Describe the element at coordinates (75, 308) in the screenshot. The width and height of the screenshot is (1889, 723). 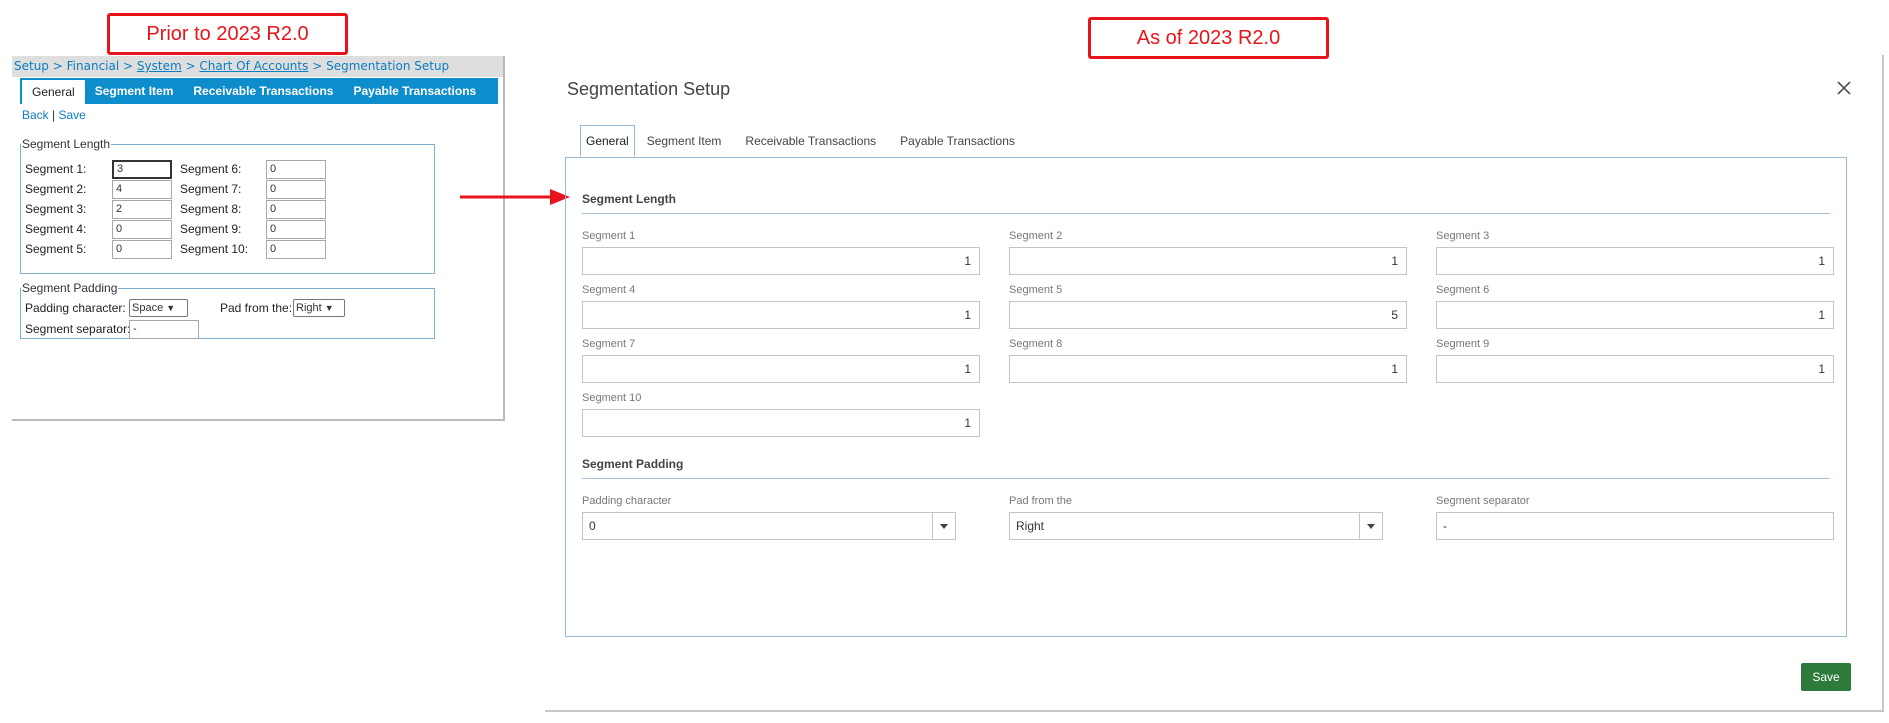
I see `legacy-padding-character-label: Padding character:` at that location.